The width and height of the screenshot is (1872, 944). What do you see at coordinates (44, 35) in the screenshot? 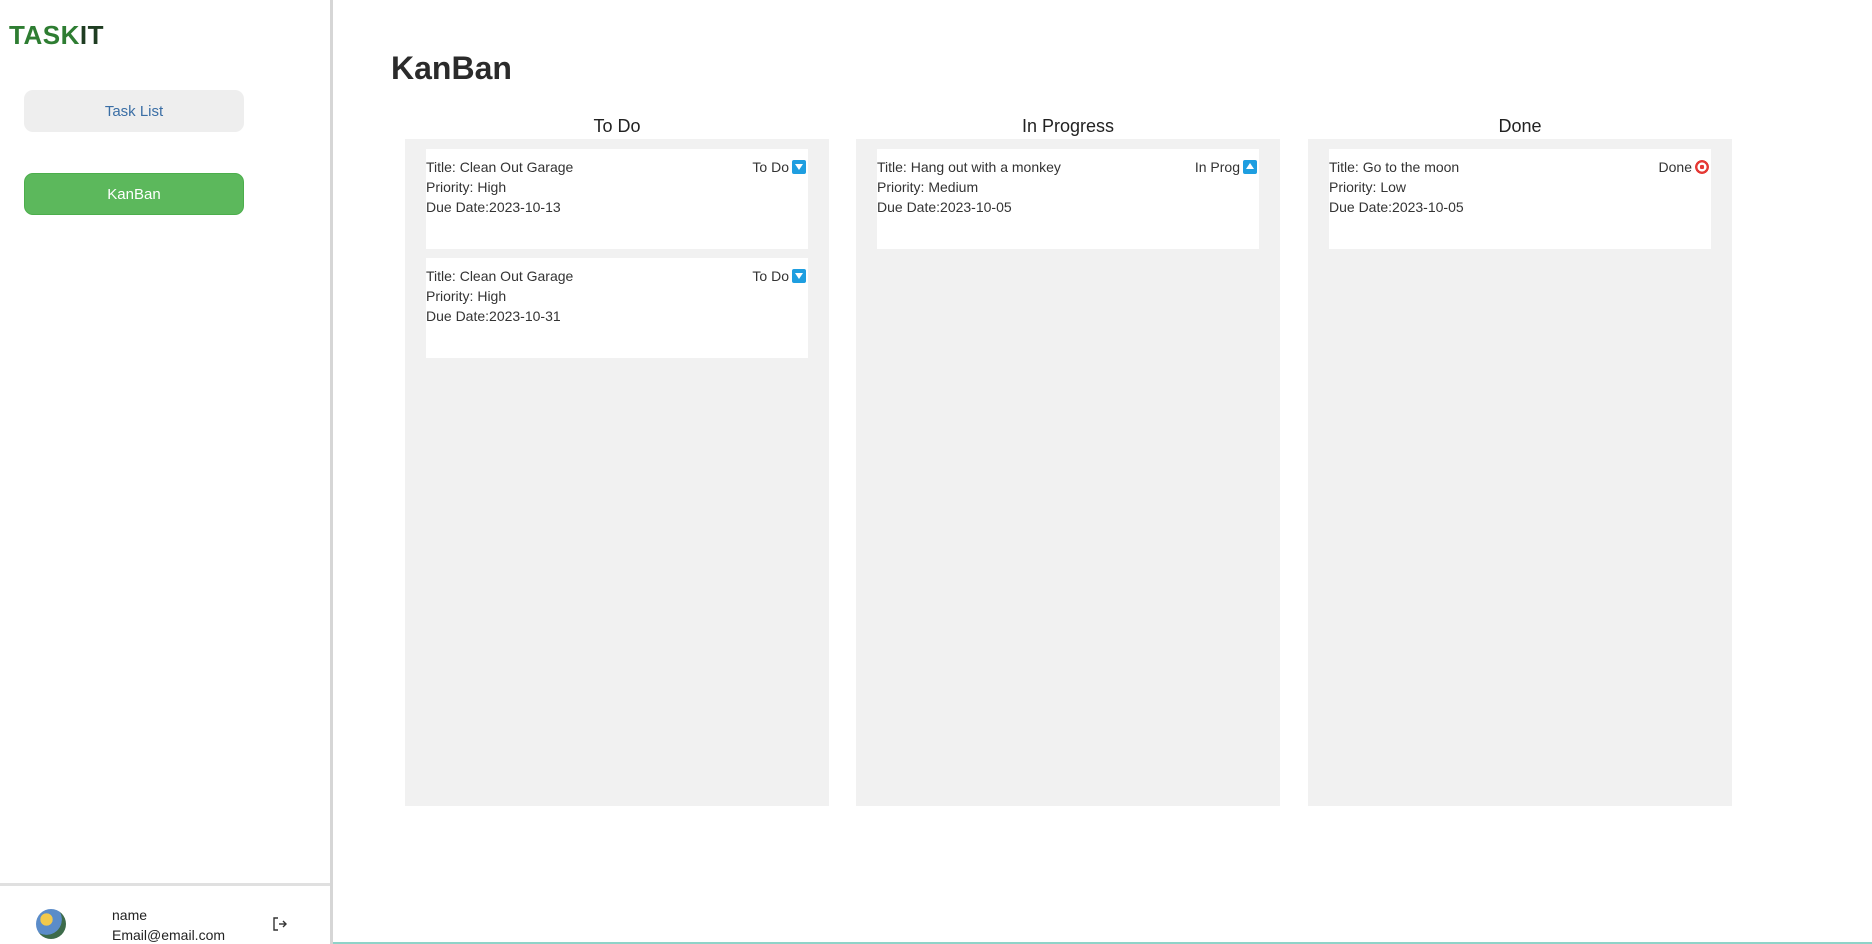
I see `logo-text-prefix: TASK` at bounding box center [44, 35].